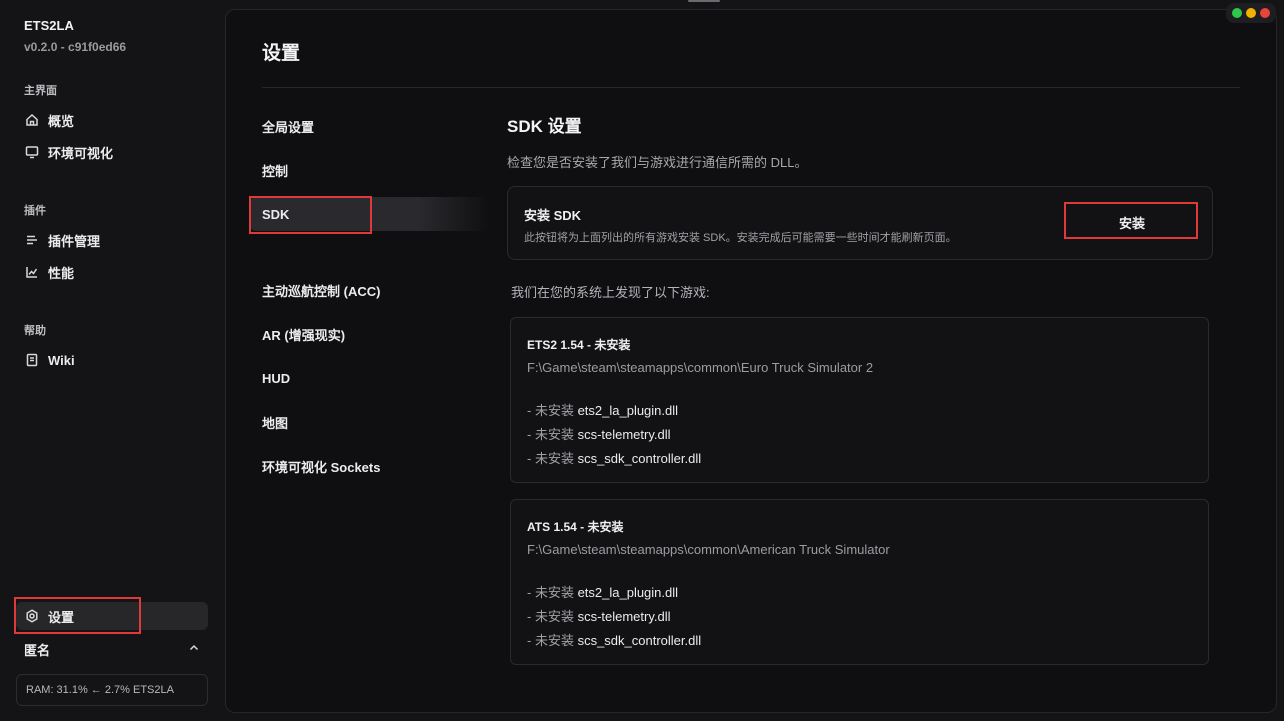  Describe the element at coordinates (370, 378) in the screenshot. I see `tab-hud: HUD` at that location.